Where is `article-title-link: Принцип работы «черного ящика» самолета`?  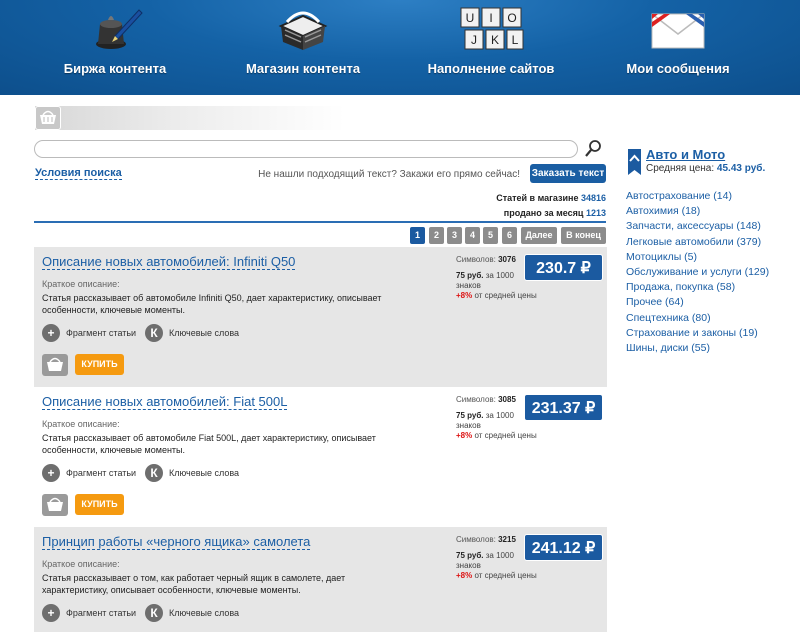 article-title-link: Принцип работы «черного ящика» самолета is located at coordinates (176, 542).